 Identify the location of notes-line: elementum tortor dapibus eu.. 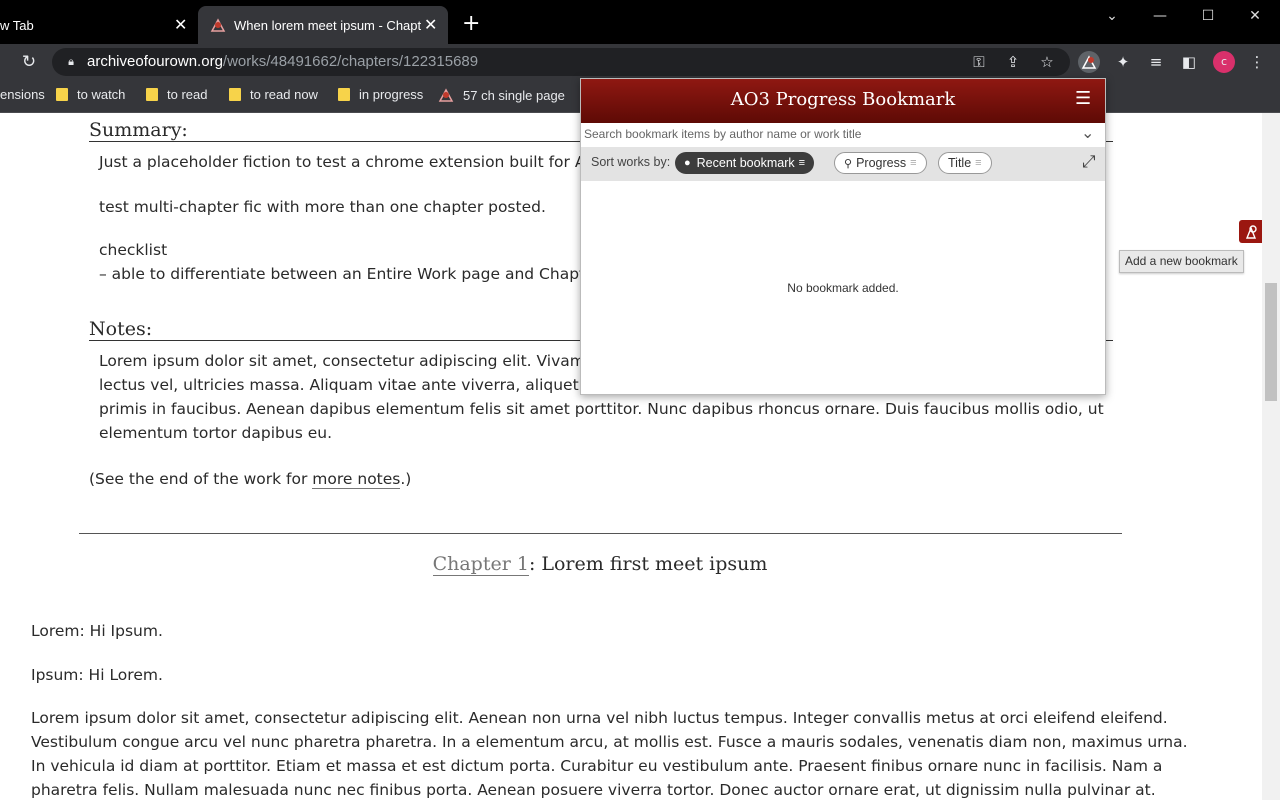
(215, 433).